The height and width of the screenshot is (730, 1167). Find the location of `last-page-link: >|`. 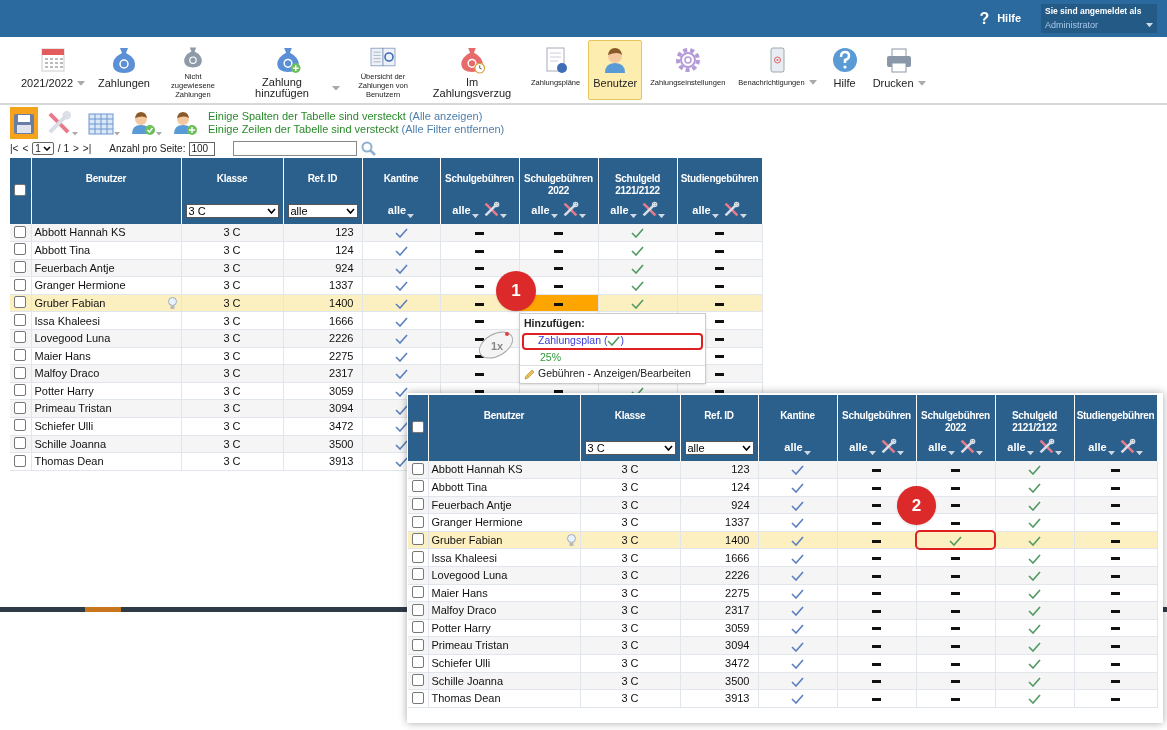

last-page-link: >| is located at coordinates (87, 148).